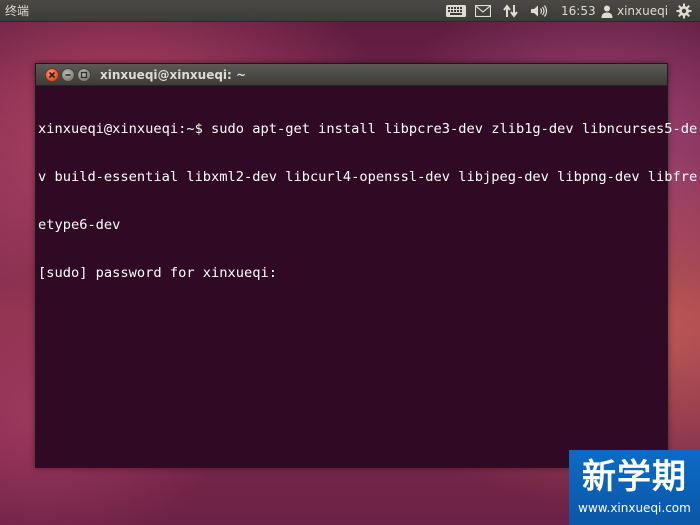  I want to click on watermark-logo: 新学期 www.xinxueqi.com, so click(634, 487).